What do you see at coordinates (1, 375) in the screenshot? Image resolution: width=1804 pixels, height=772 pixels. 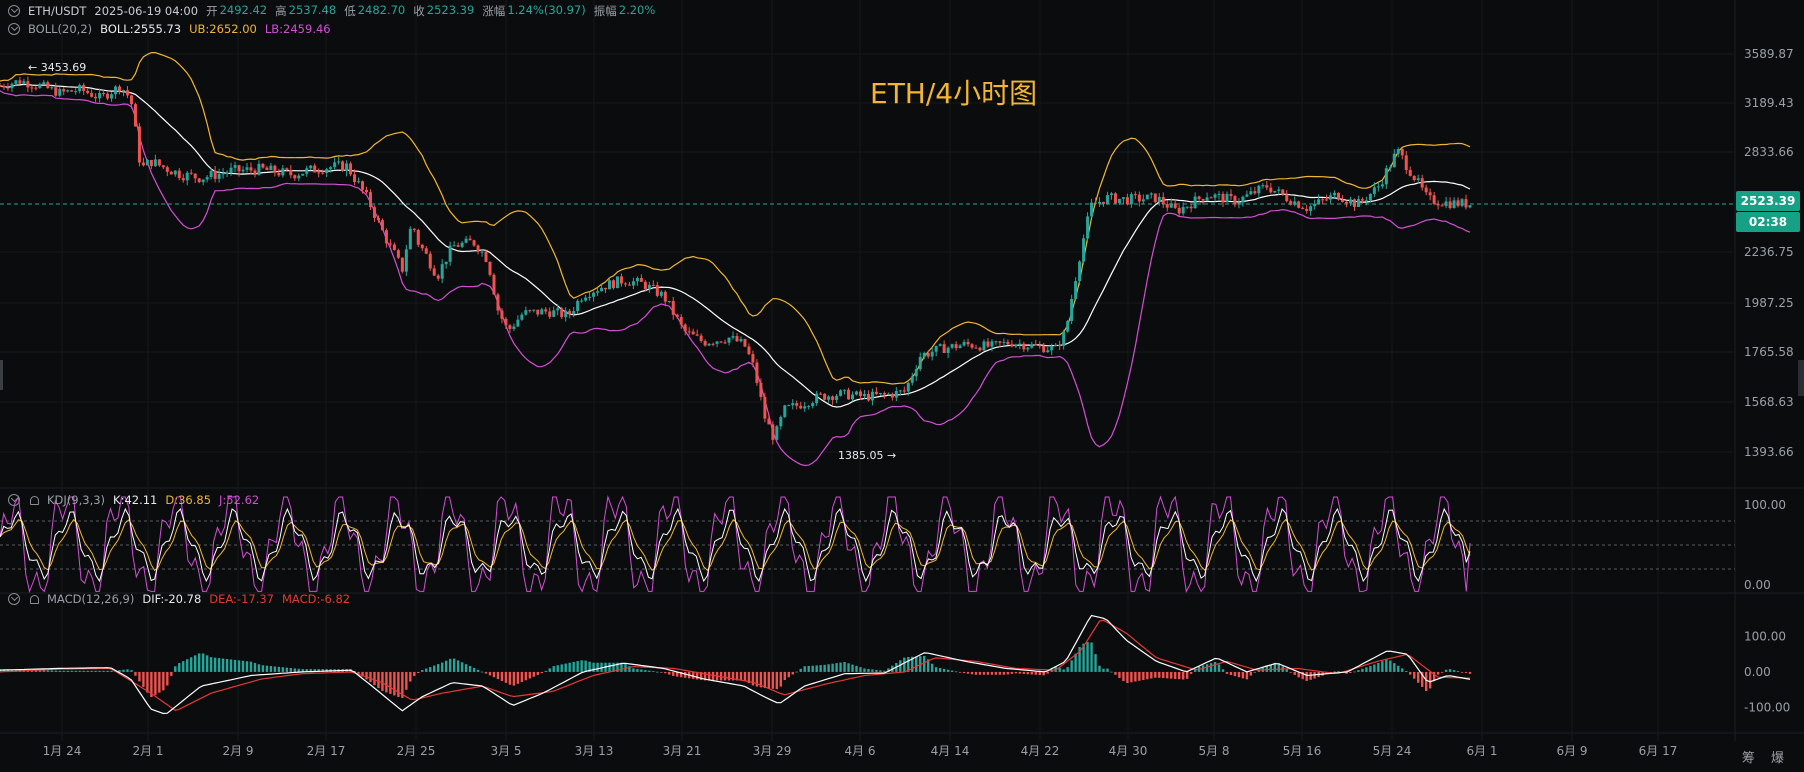 I see `left-collapse-handle` at bounding box center [1, 375].